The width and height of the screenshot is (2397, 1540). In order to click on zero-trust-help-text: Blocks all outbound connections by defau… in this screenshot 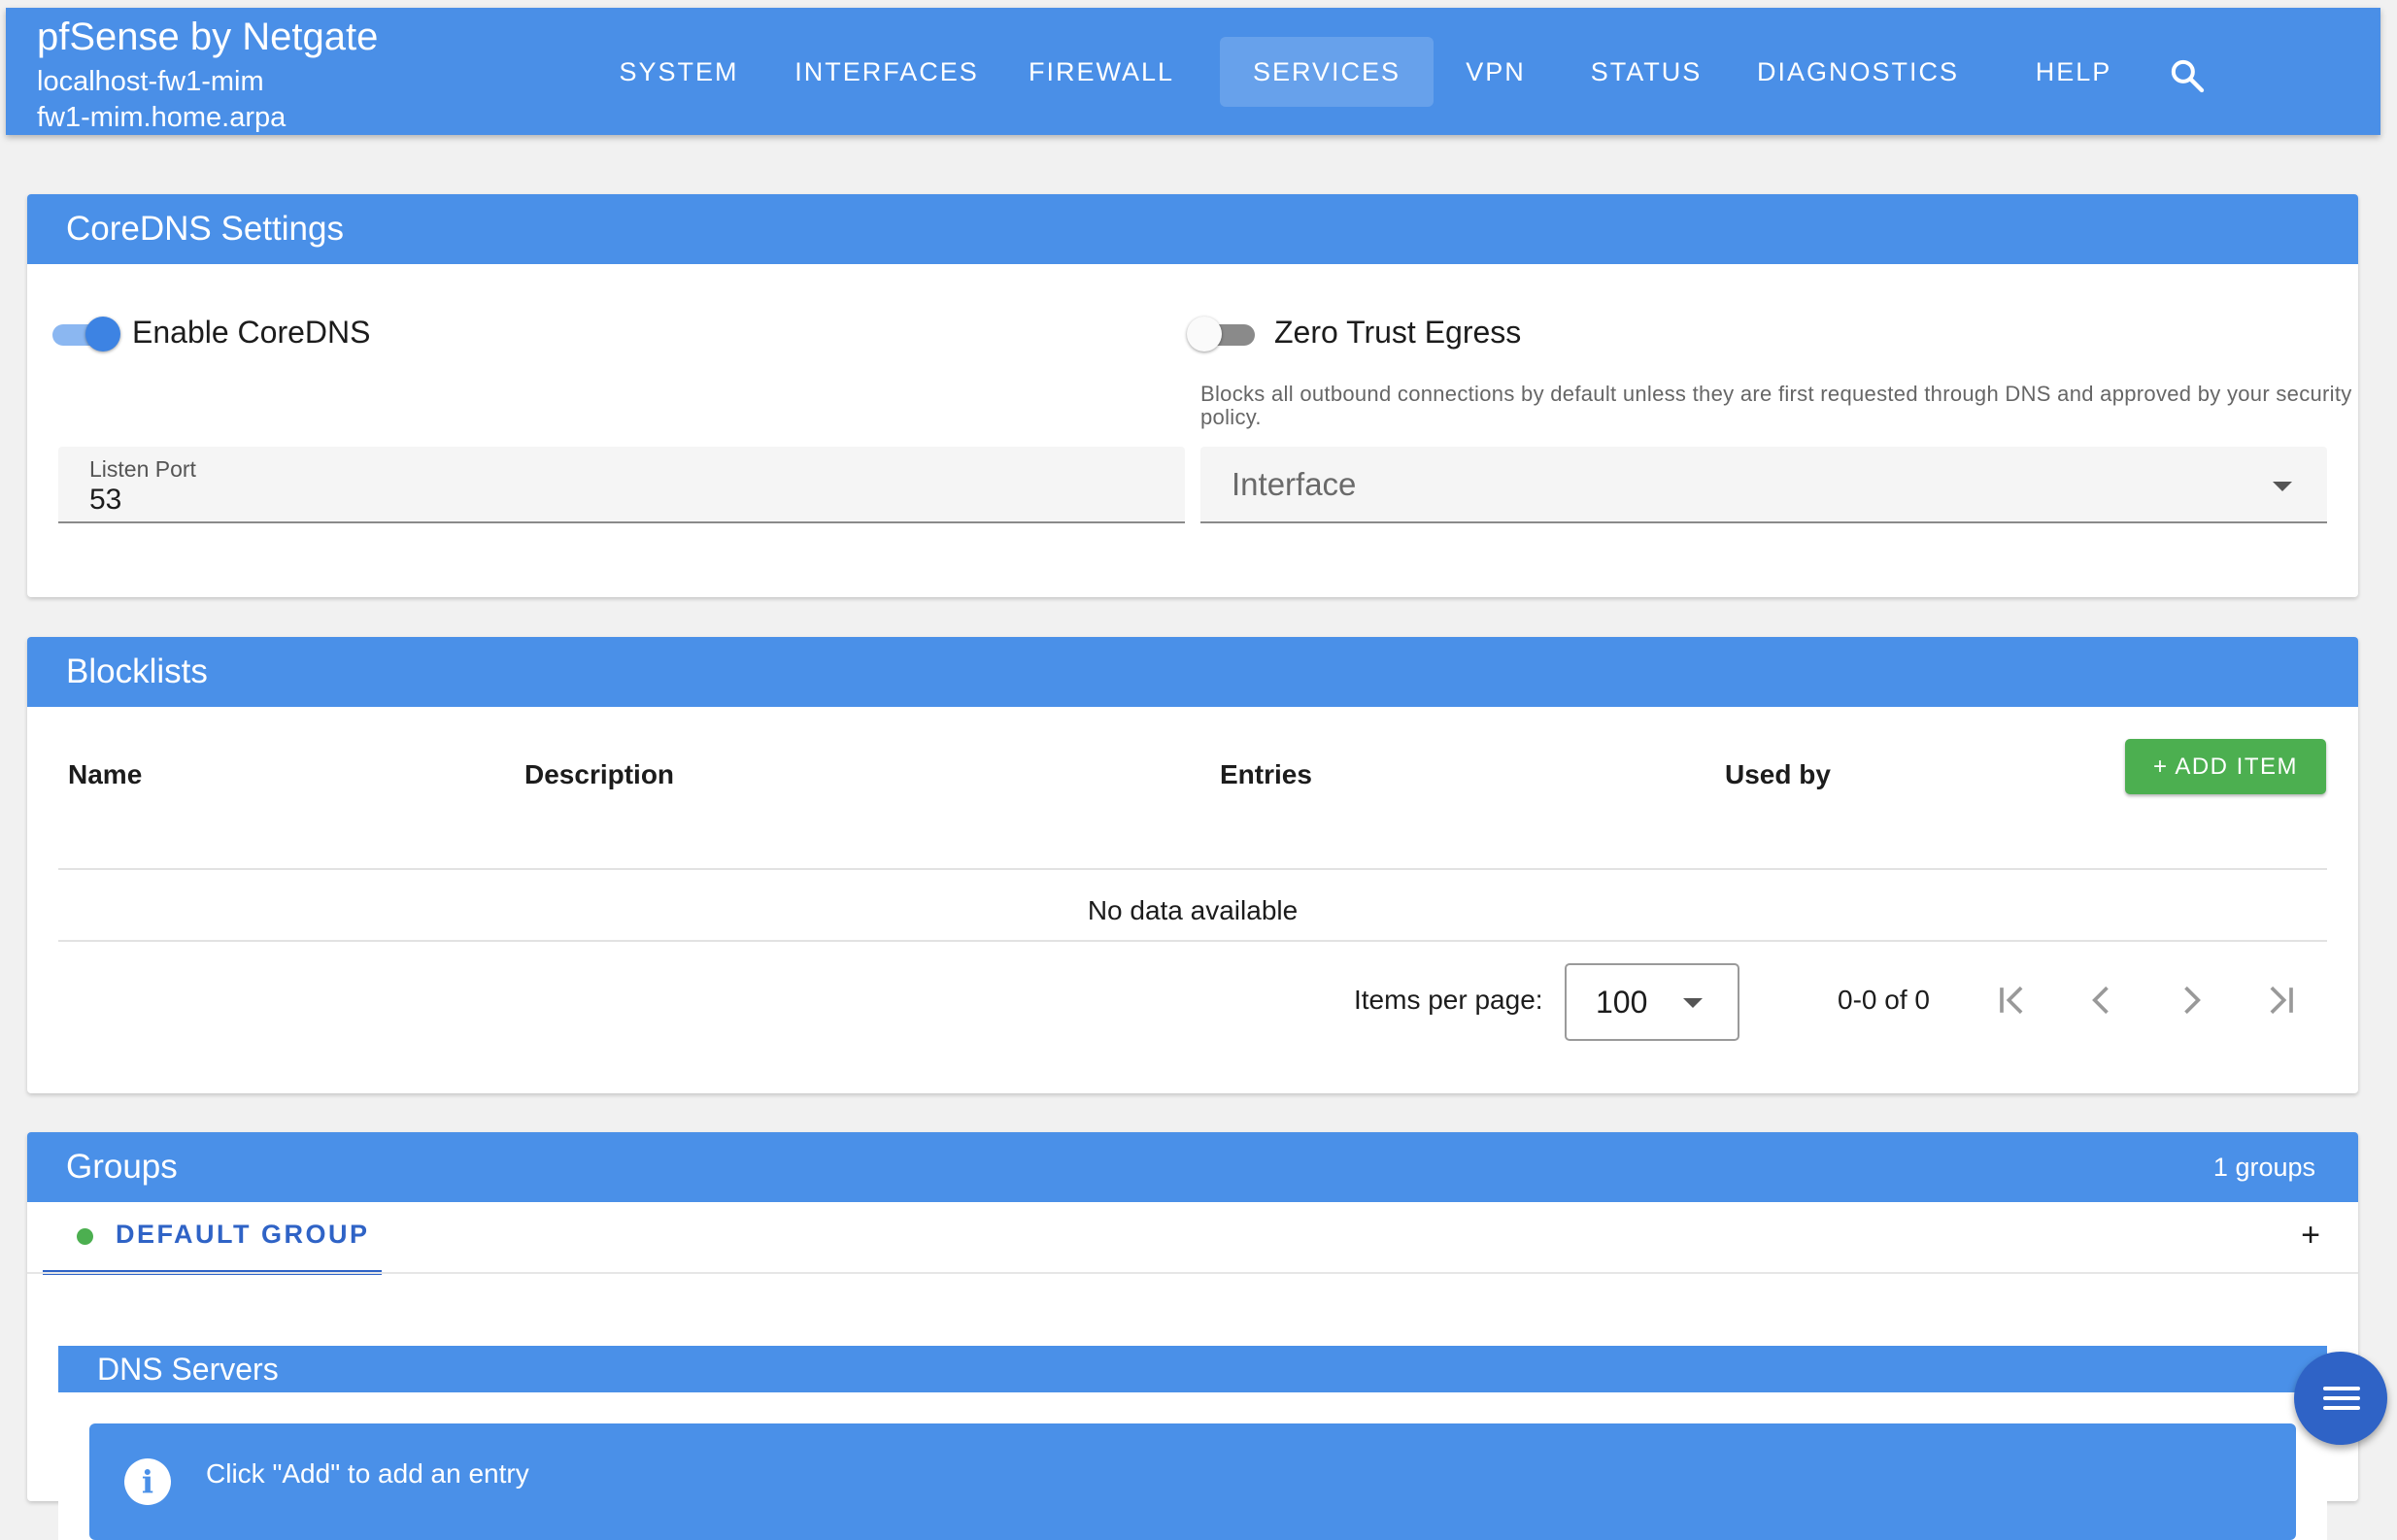, I will do `click(1776, 405)`.